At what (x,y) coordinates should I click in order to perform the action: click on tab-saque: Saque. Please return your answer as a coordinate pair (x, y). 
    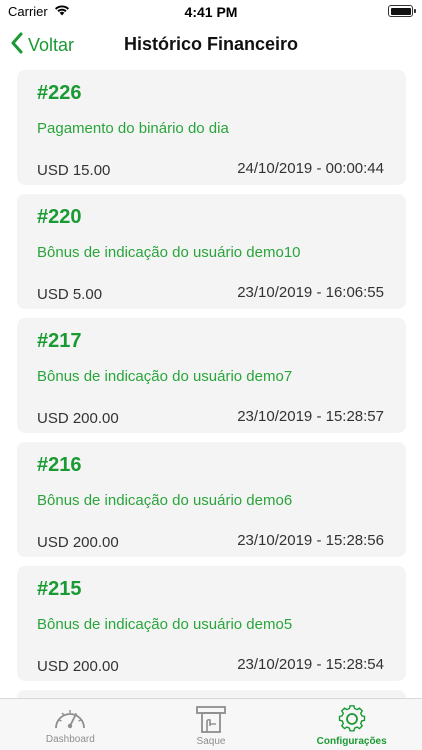
    Looking at the image, I should click on (211, 724).